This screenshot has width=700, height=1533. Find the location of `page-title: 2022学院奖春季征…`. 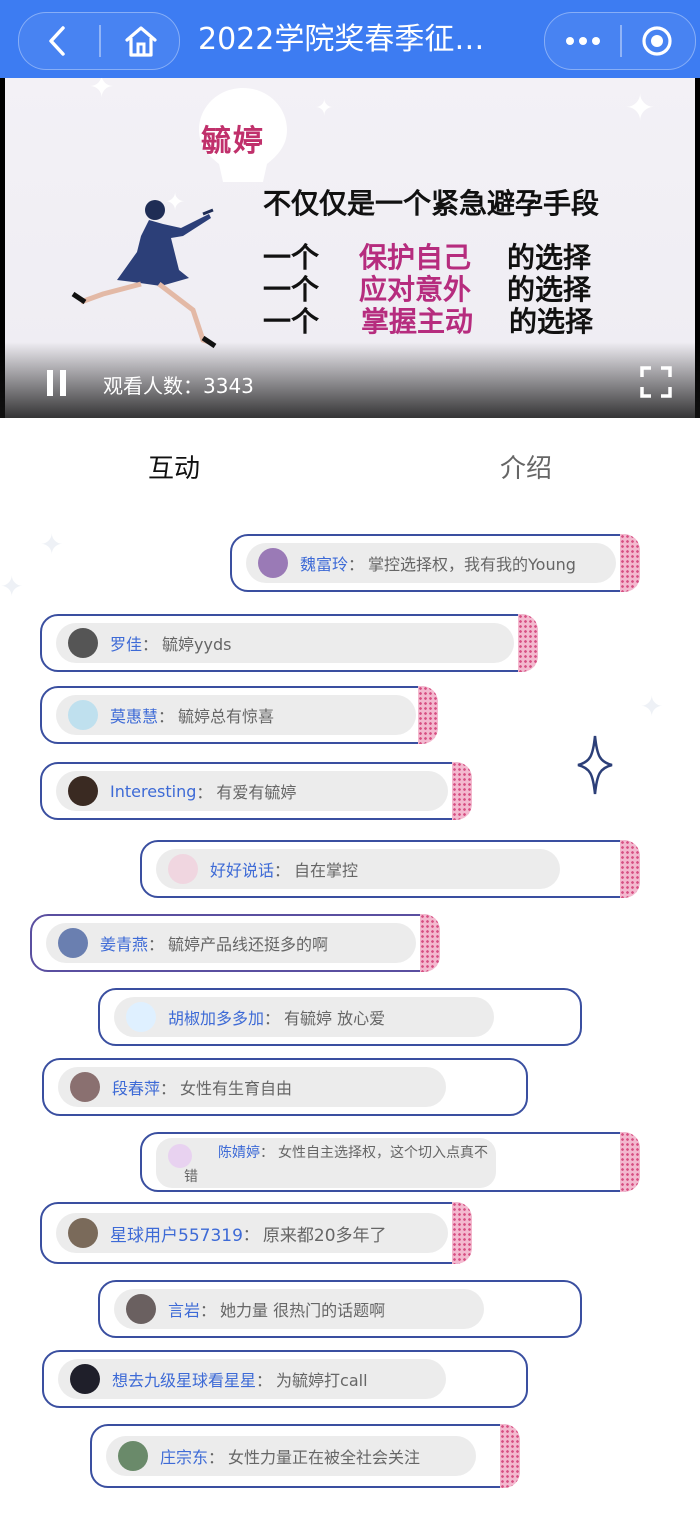

page-title: 2022学院奖春季征… is located at coordinates (341, 39).